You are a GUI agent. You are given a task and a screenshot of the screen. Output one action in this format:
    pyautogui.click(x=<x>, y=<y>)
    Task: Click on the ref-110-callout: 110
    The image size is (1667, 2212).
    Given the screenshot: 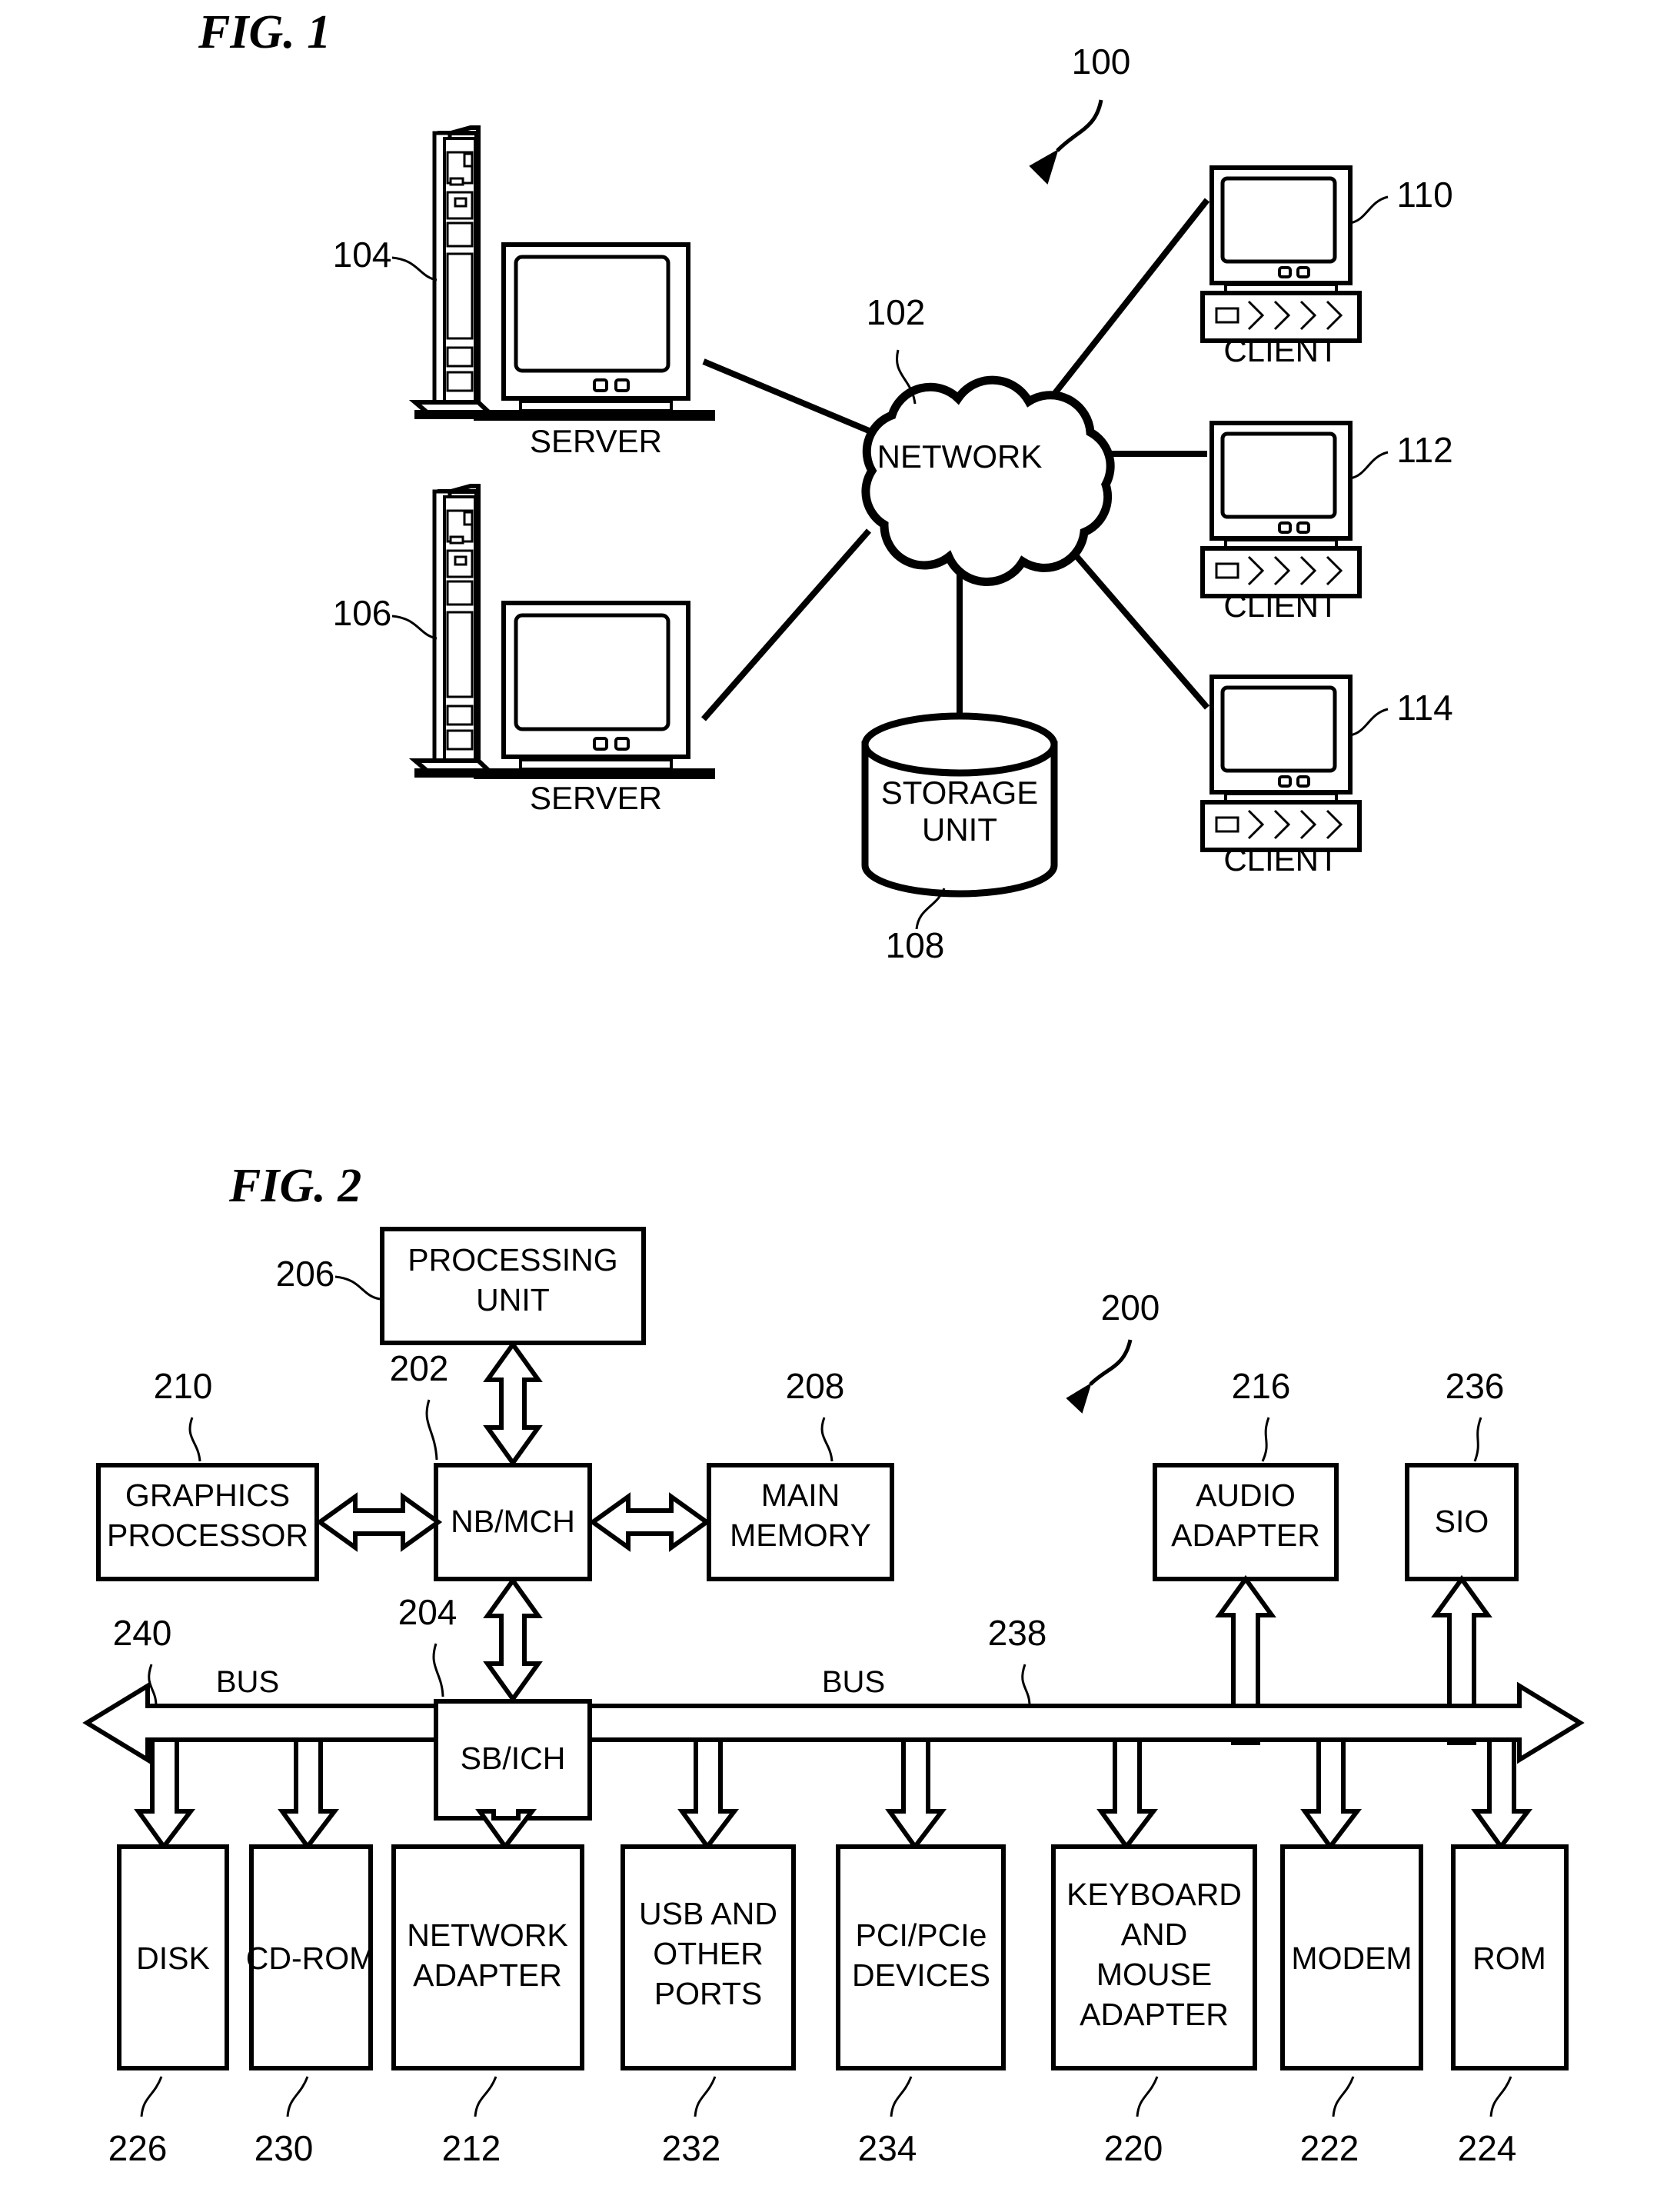 What is the action you would take?
    pyautogui.click(x=1401, y=200)
    